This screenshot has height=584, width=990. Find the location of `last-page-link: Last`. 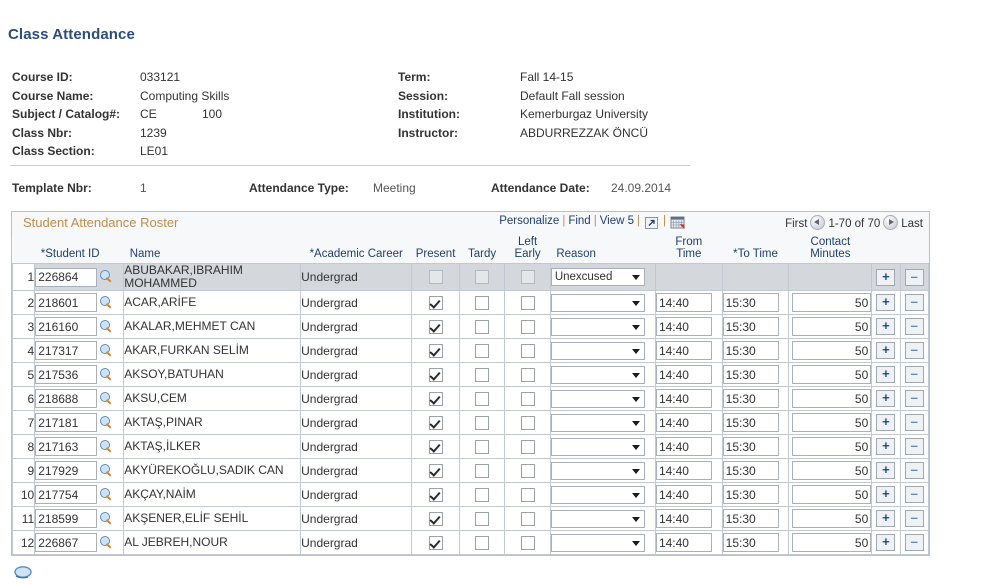

last-page-link: Last is located at coordinates (912, 224).